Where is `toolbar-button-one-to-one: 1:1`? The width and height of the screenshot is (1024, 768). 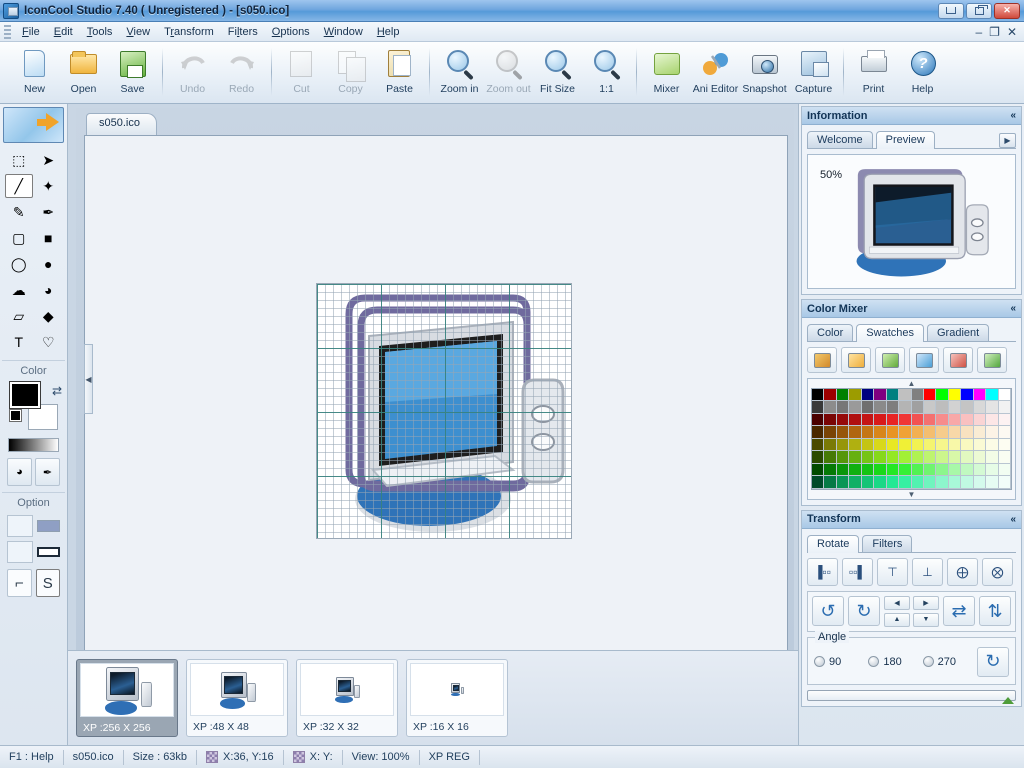
toolbar-button-one-to-one: 1:1 is located at coordinates (606, 74).